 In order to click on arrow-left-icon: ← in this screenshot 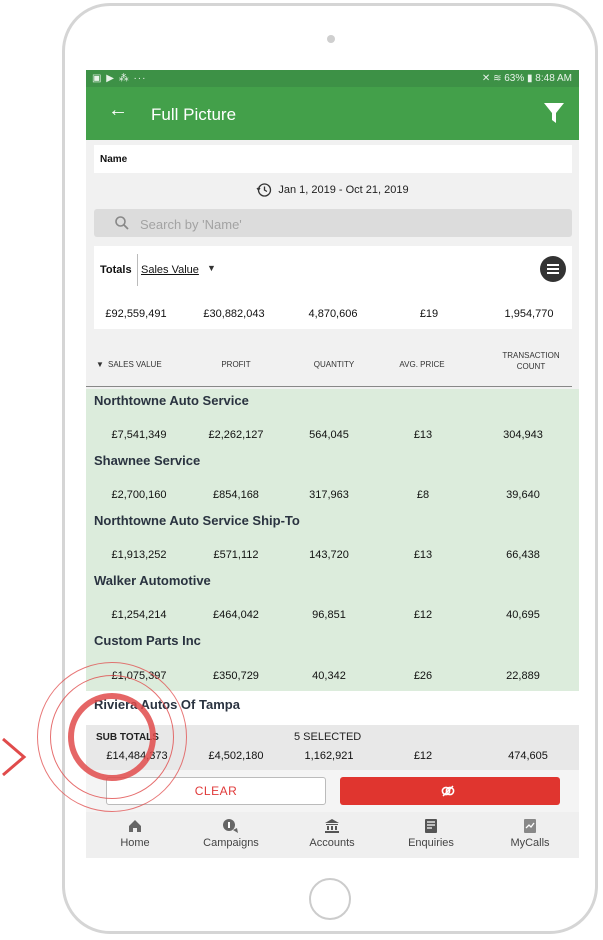, I will do `click(118, 110)`.